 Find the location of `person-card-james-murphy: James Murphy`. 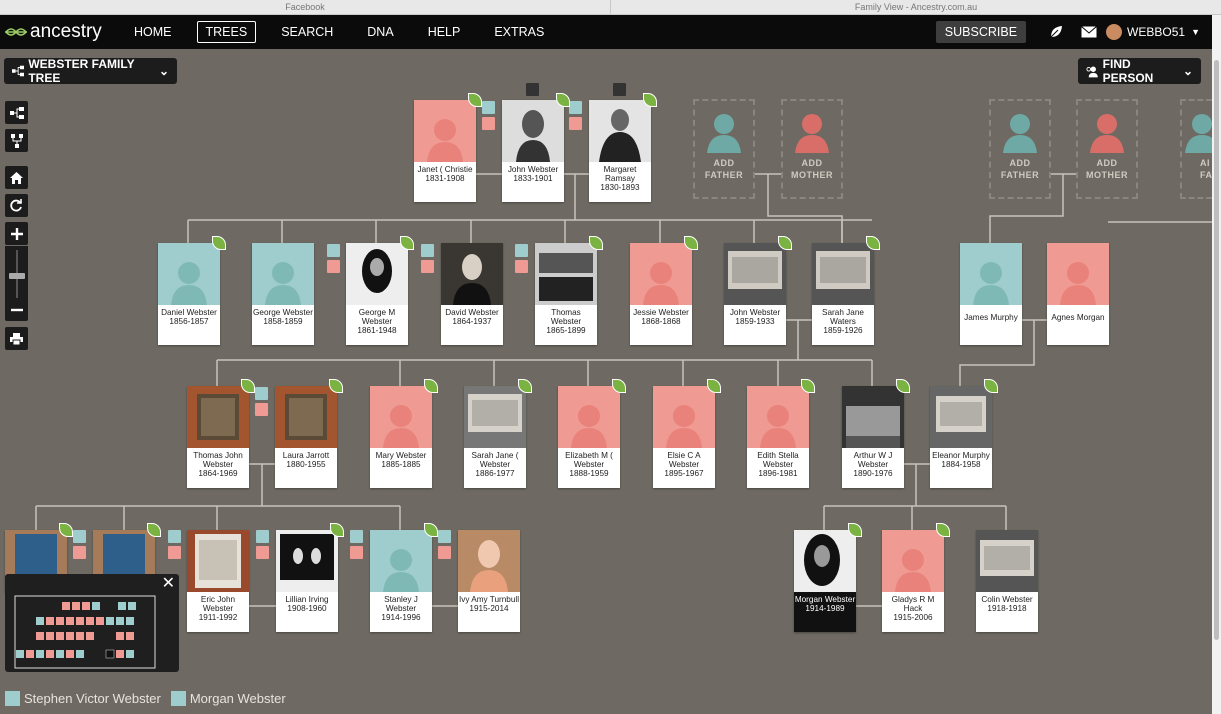

person-card-james-murphy: James Murphy is located at coordinates (991, 294).